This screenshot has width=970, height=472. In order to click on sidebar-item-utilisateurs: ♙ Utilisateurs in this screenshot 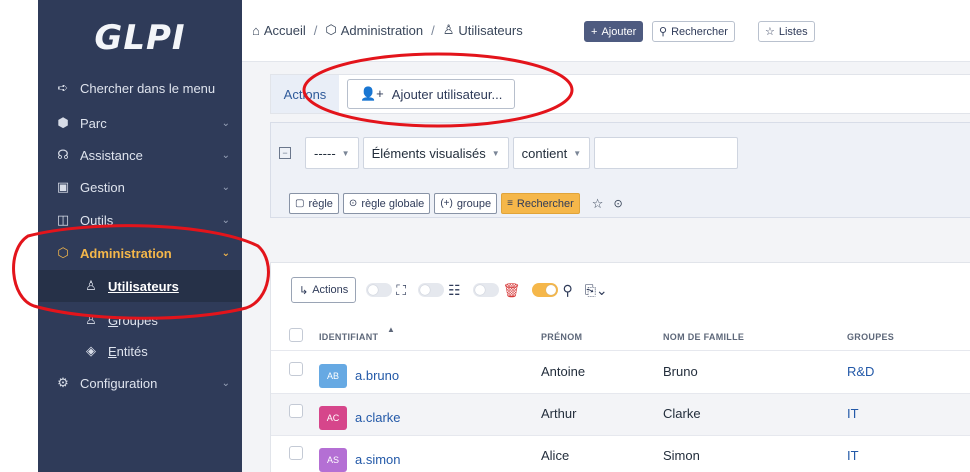, I will do `click(140, 286)`.